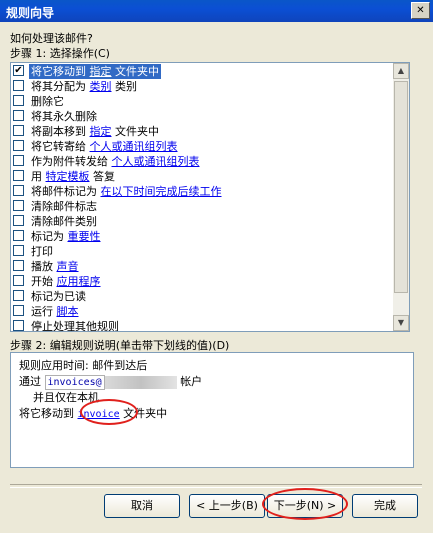 The width and height of the screenshot is (433, 533). What do you see at coordinates (305, 504) in the screenshot?
I see `annotation-circle-next` at bounding box center [305, 504].